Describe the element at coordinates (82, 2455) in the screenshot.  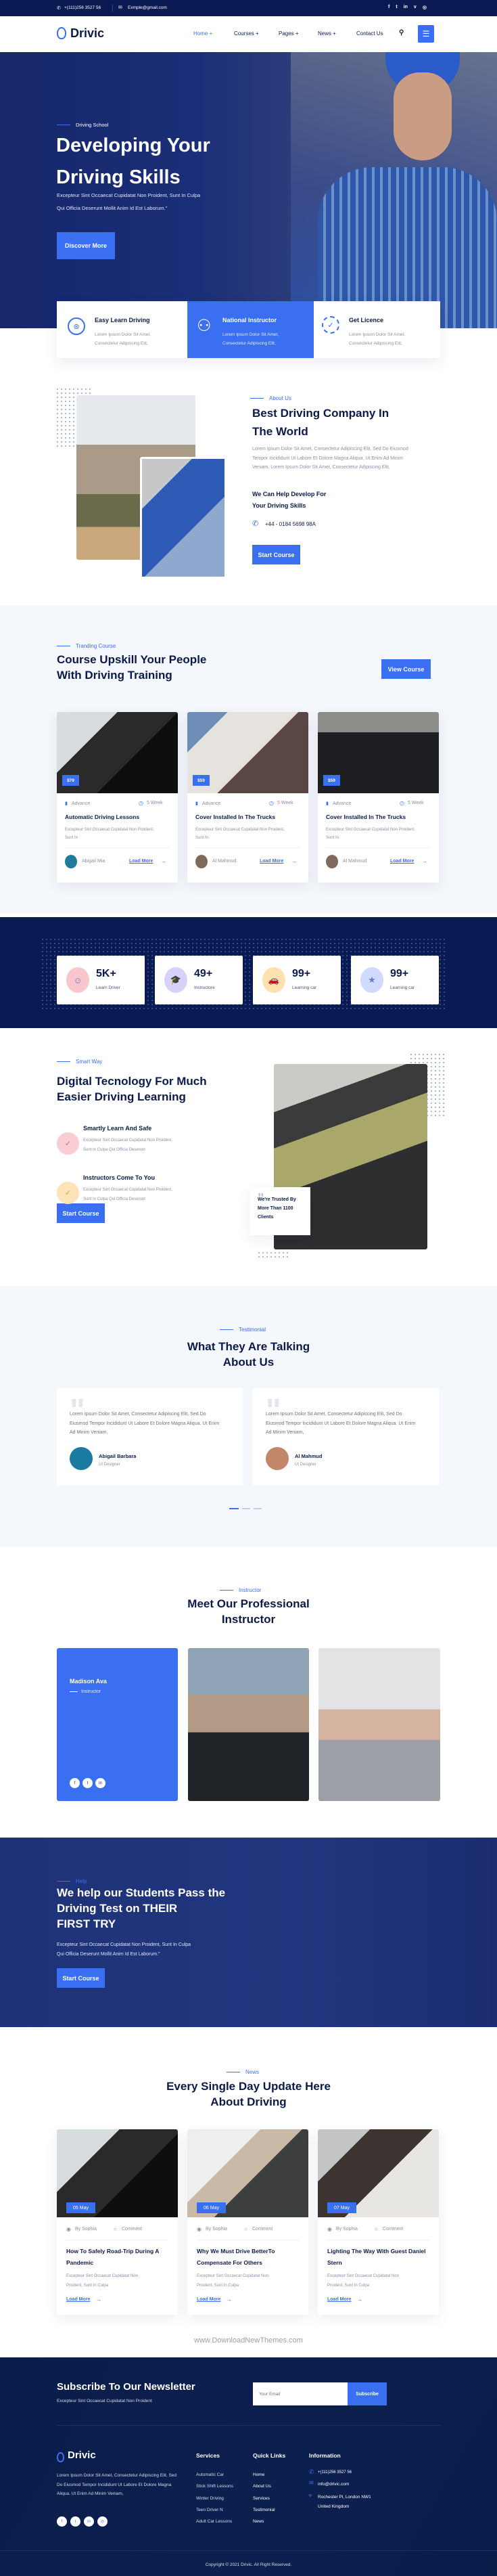
I see `footer-logo: Drivic` at that location.